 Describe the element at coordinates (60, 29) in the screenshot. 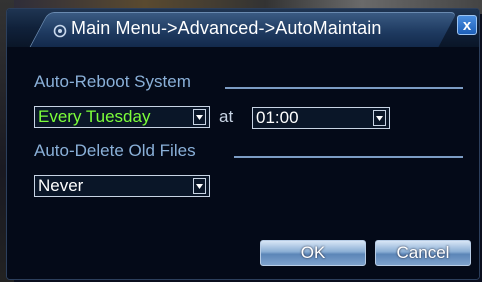

I see `gear-icon` at that location.